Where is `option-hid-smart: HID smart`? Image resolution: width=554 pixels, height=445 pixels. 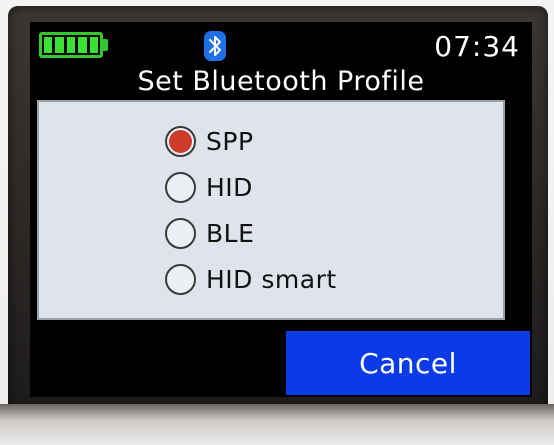
option-hid-smart: HID smart is located at coordinates (251, 279).